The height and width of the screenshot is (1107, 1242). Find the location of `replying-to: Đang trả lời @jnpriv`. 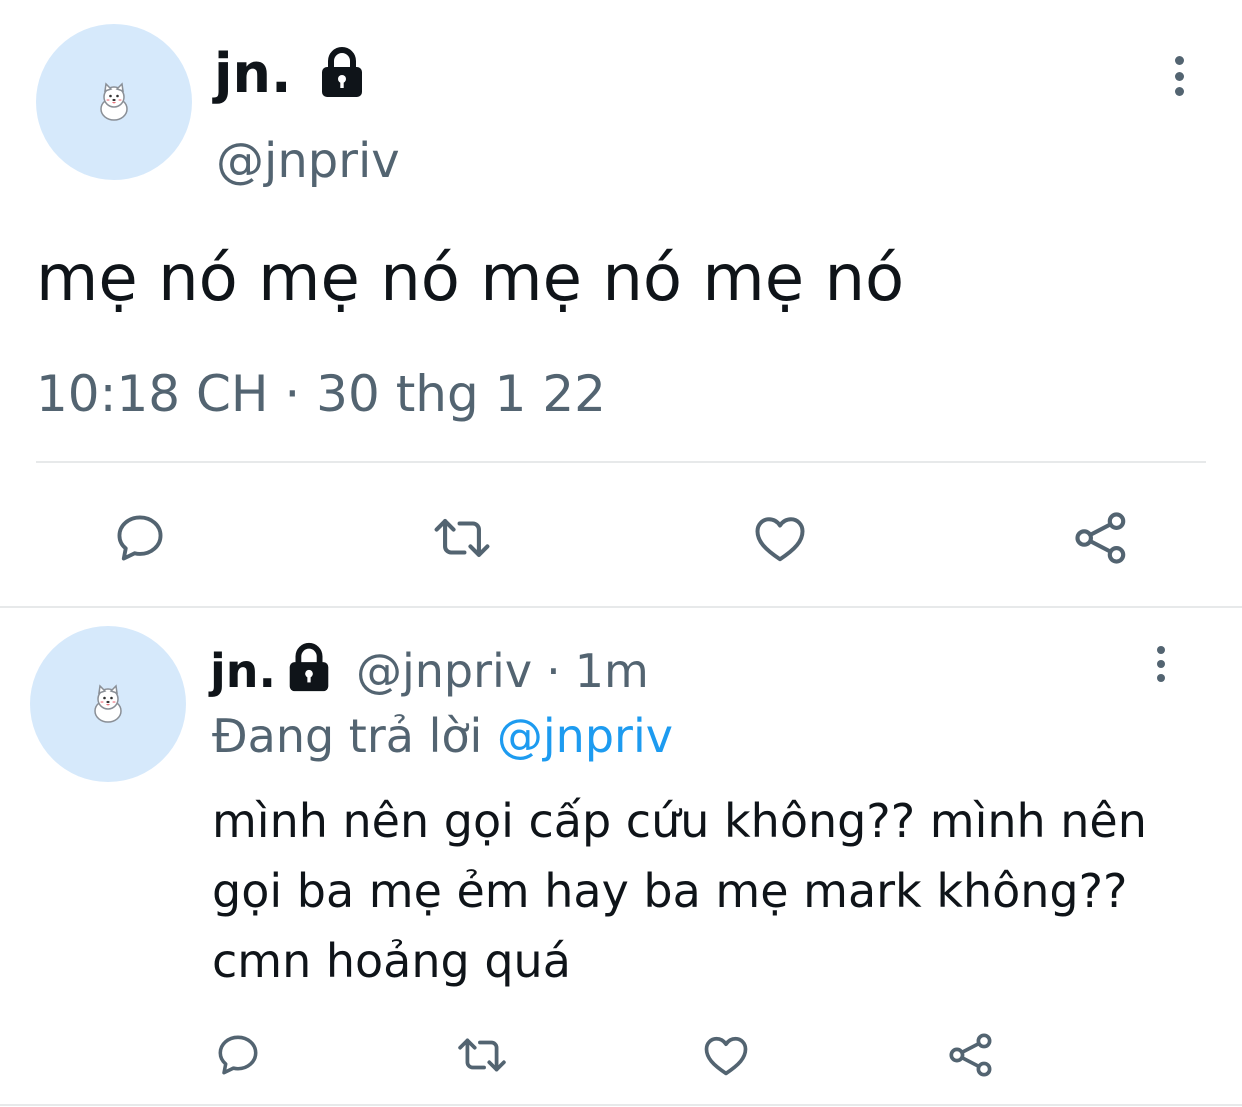

replying-to: Đang trả lời @jnpriv is located at coordinates (442, 736).